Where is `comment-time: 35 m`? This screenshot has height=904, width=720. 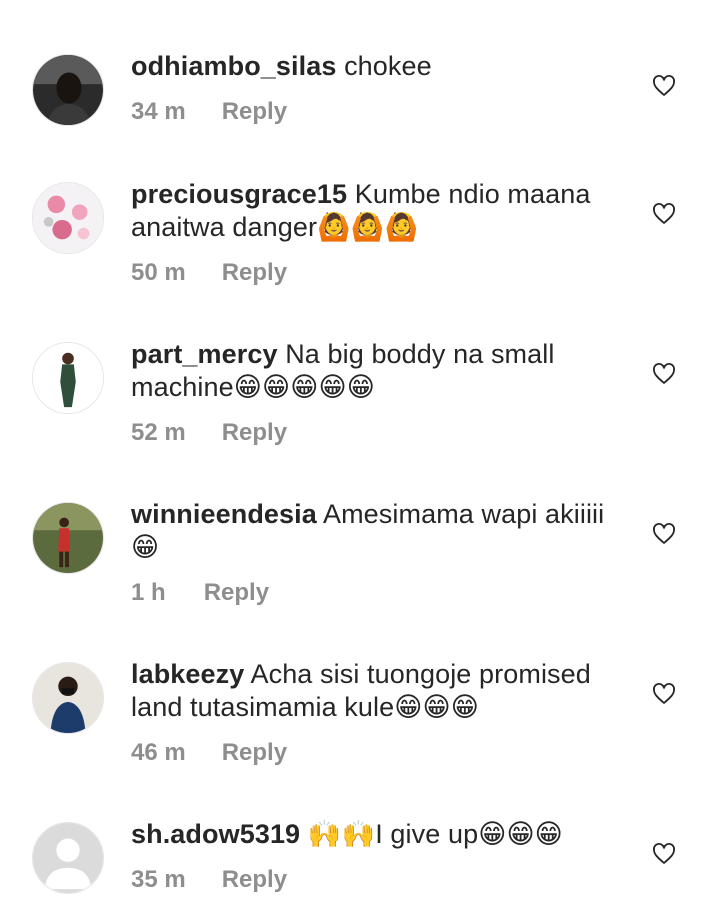 comment-time: 35 m is located at coordinates (158, 879).